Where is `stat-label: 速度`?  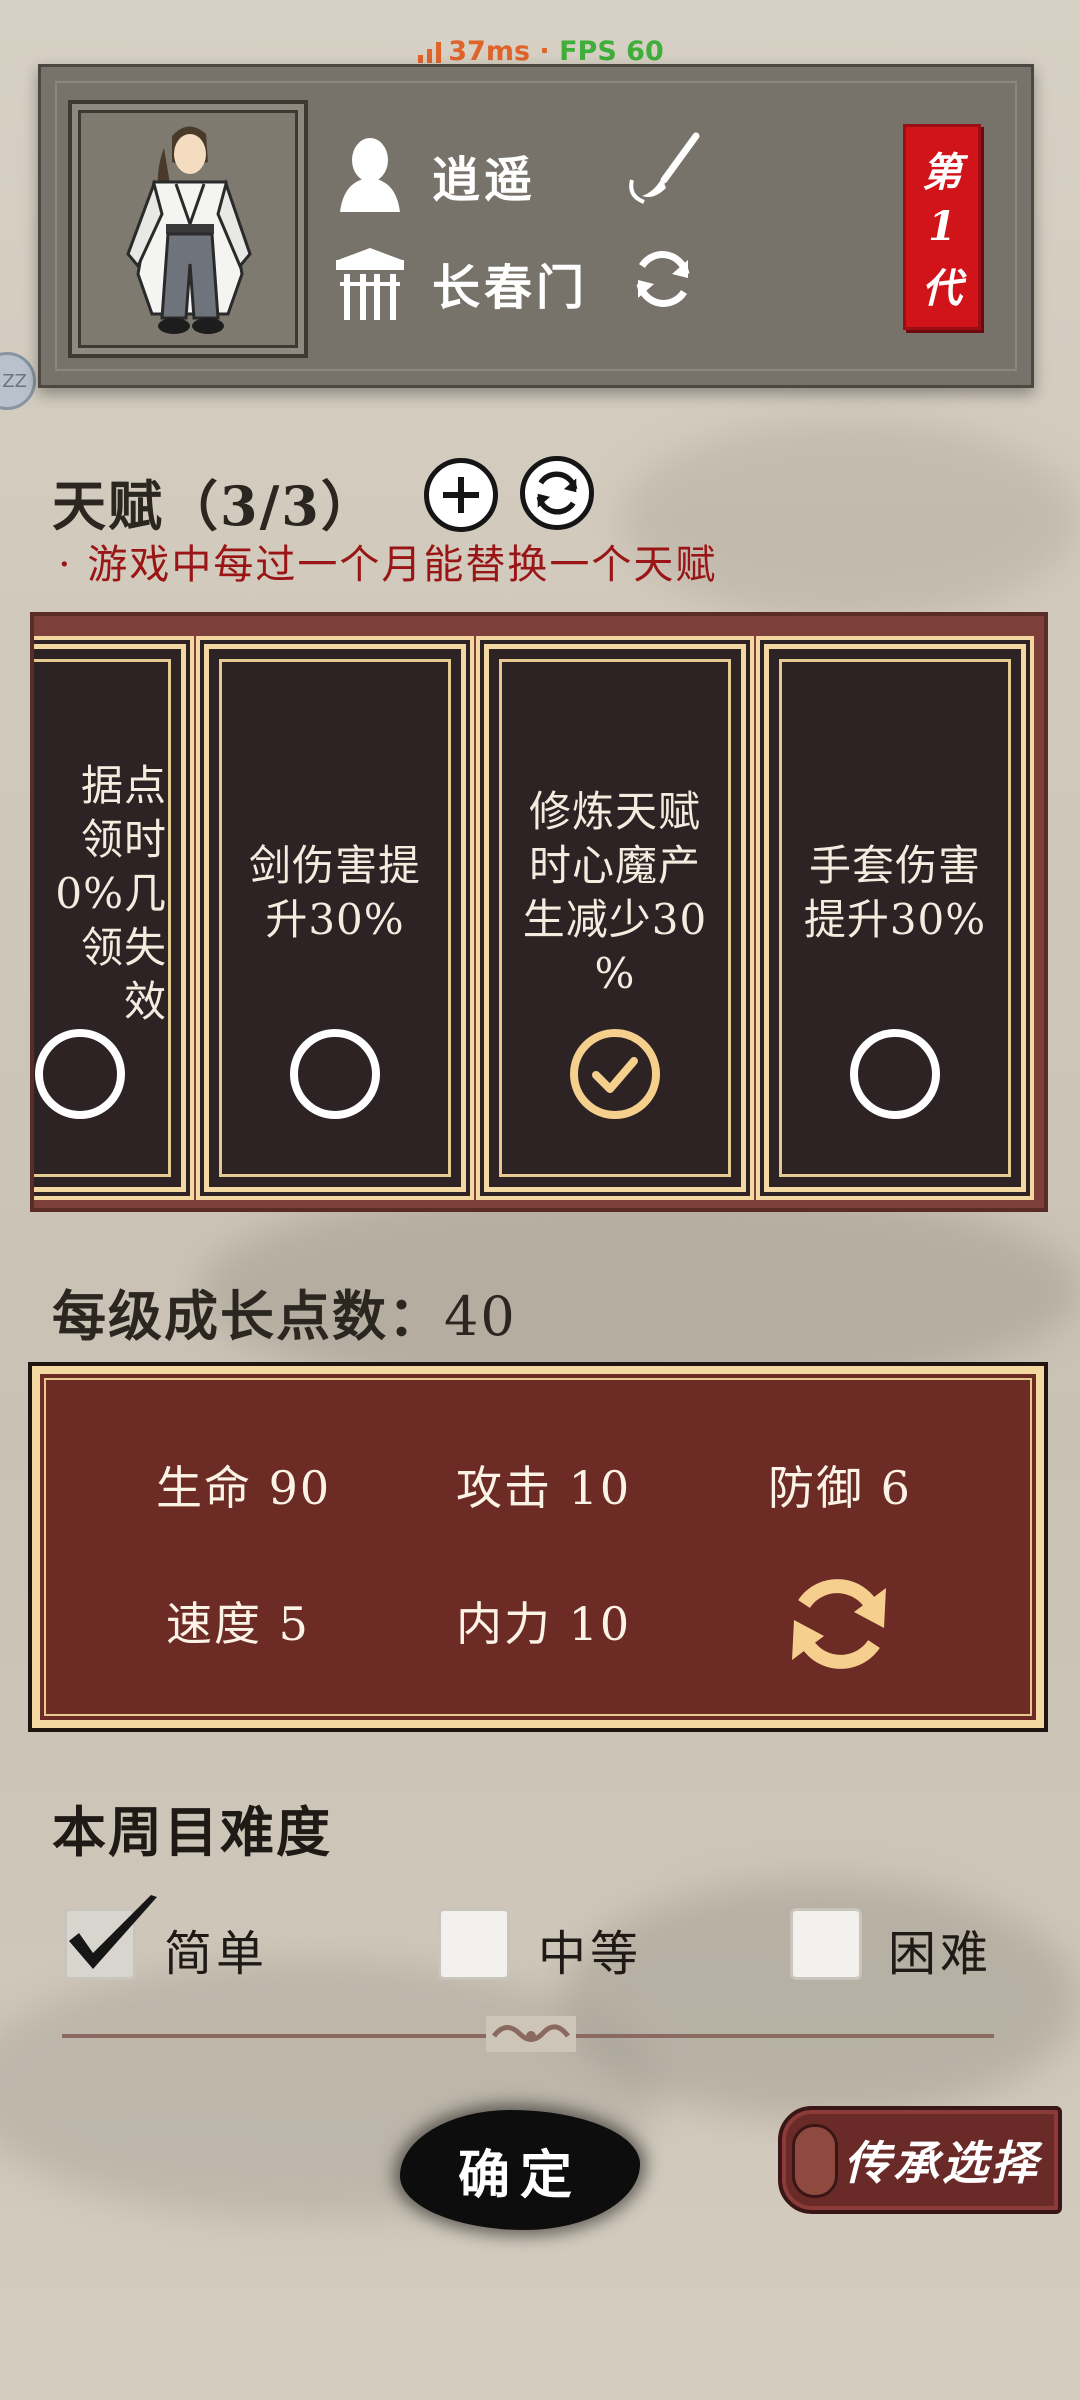
stat-label: 速度 is located at coordinates (214, 1624).